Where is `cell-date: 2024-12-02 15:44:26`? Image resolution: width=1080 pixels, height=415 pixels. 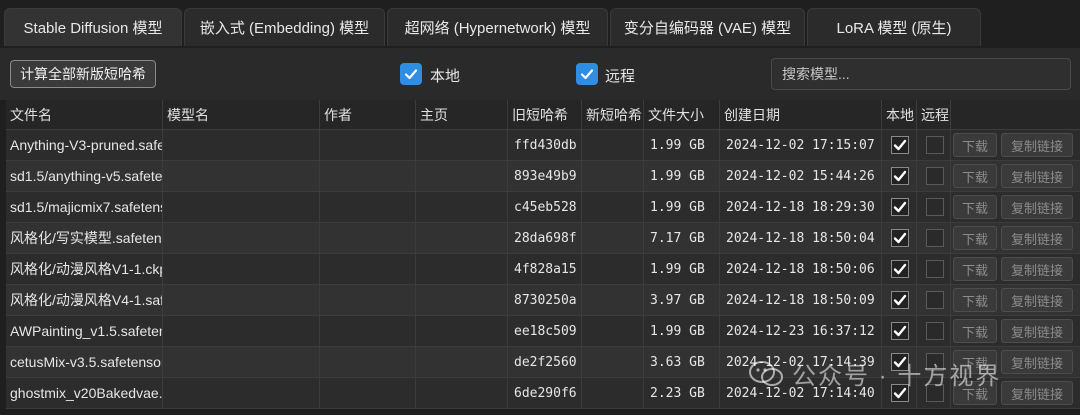 cell-date: 2024-12-02 15:44:26 is located at coordinates (801, 176).